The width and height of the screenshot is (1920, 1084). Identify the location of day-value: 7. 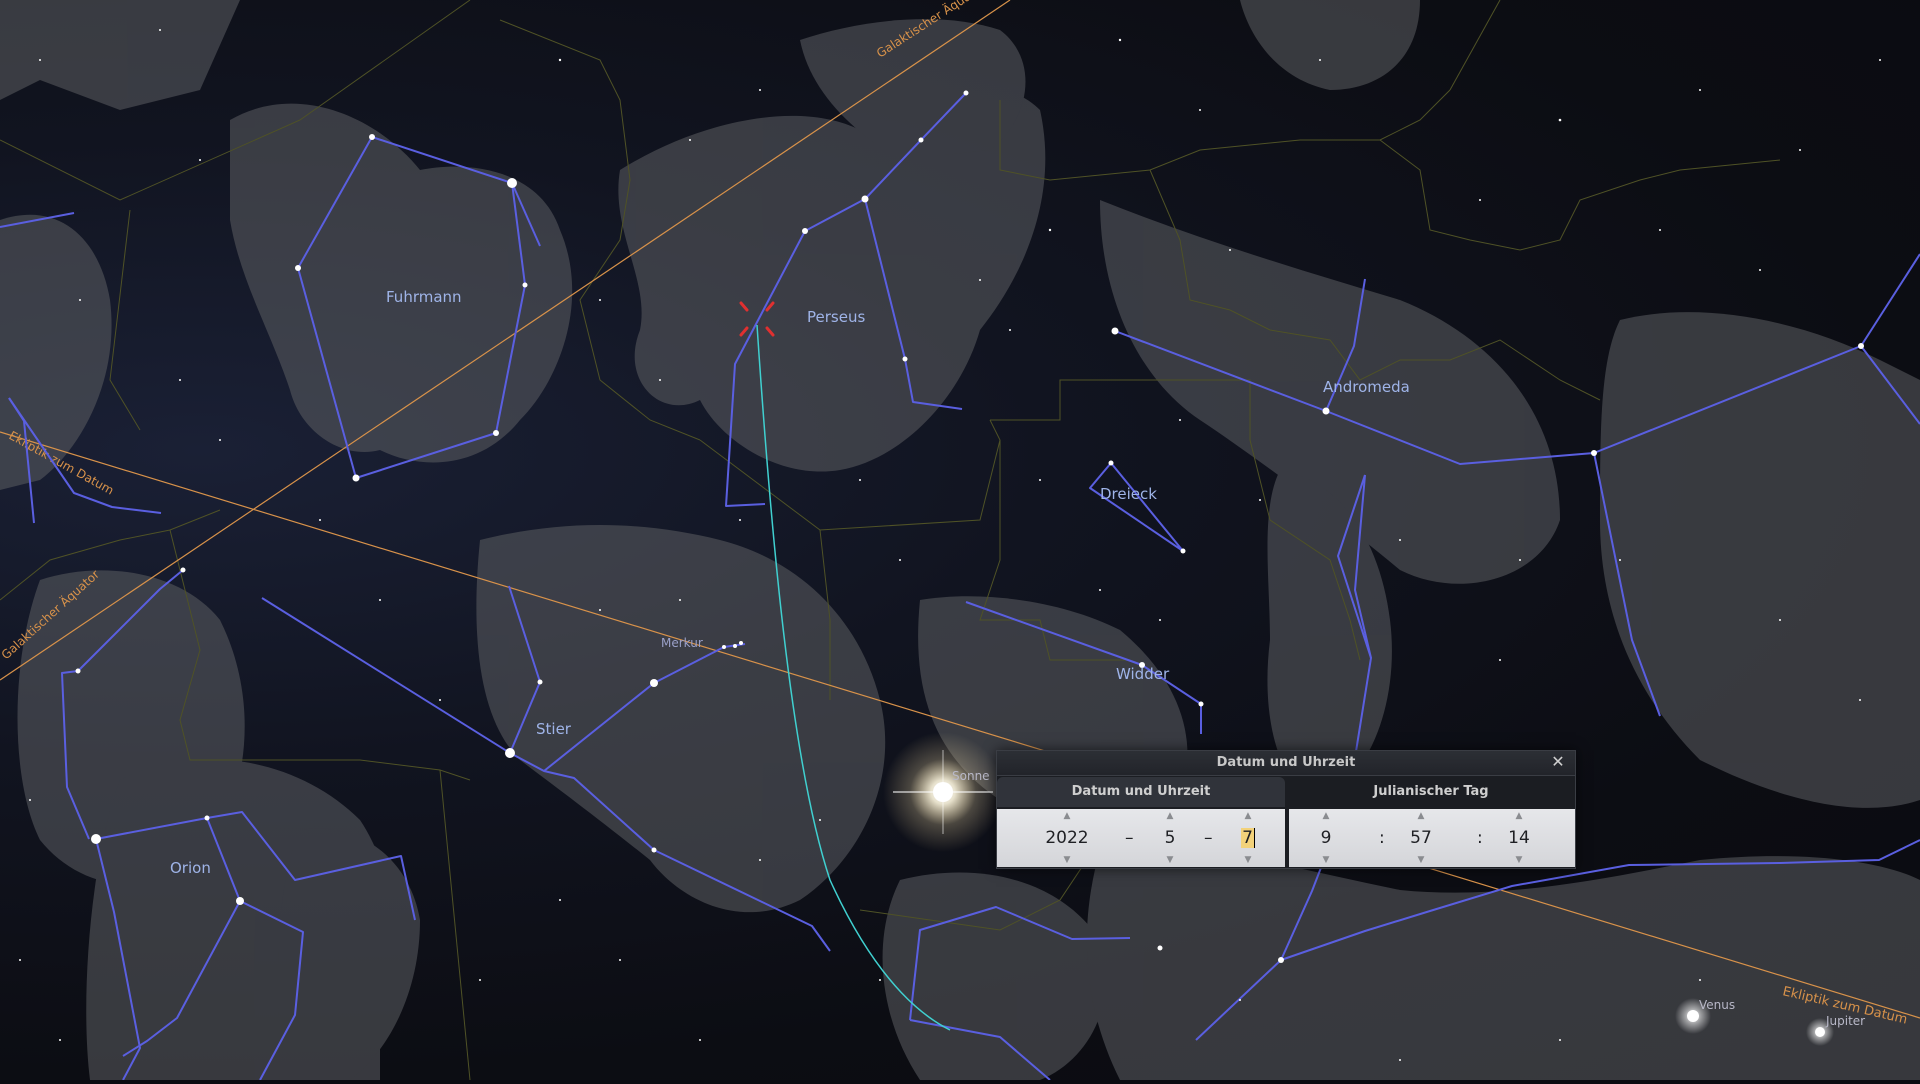
(1248, 838).